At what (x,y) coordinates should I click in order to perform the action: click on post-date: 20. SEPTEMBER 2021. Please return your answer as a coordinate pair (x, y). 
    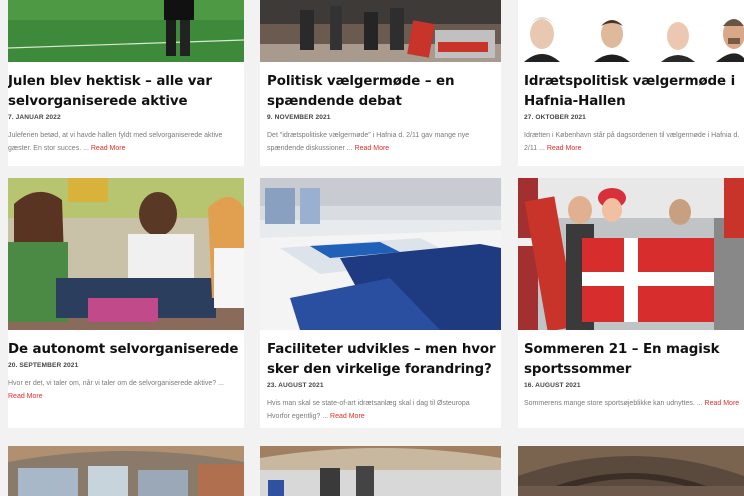
    Looking at the image, I should click on (43, 365).